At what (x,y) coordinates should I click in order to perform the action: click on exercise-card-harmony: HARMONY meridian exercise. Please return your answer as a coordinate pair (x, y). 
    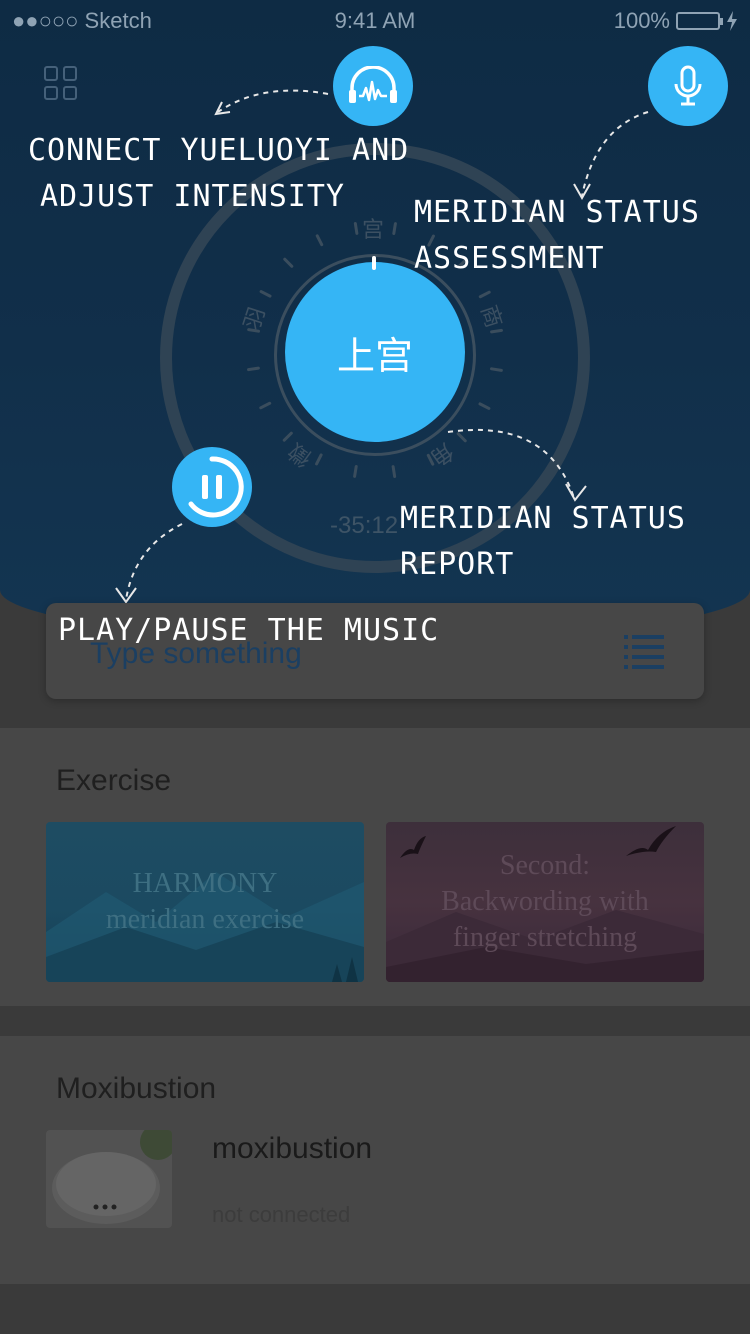
    Looking at the image, I should click on (205, 902).